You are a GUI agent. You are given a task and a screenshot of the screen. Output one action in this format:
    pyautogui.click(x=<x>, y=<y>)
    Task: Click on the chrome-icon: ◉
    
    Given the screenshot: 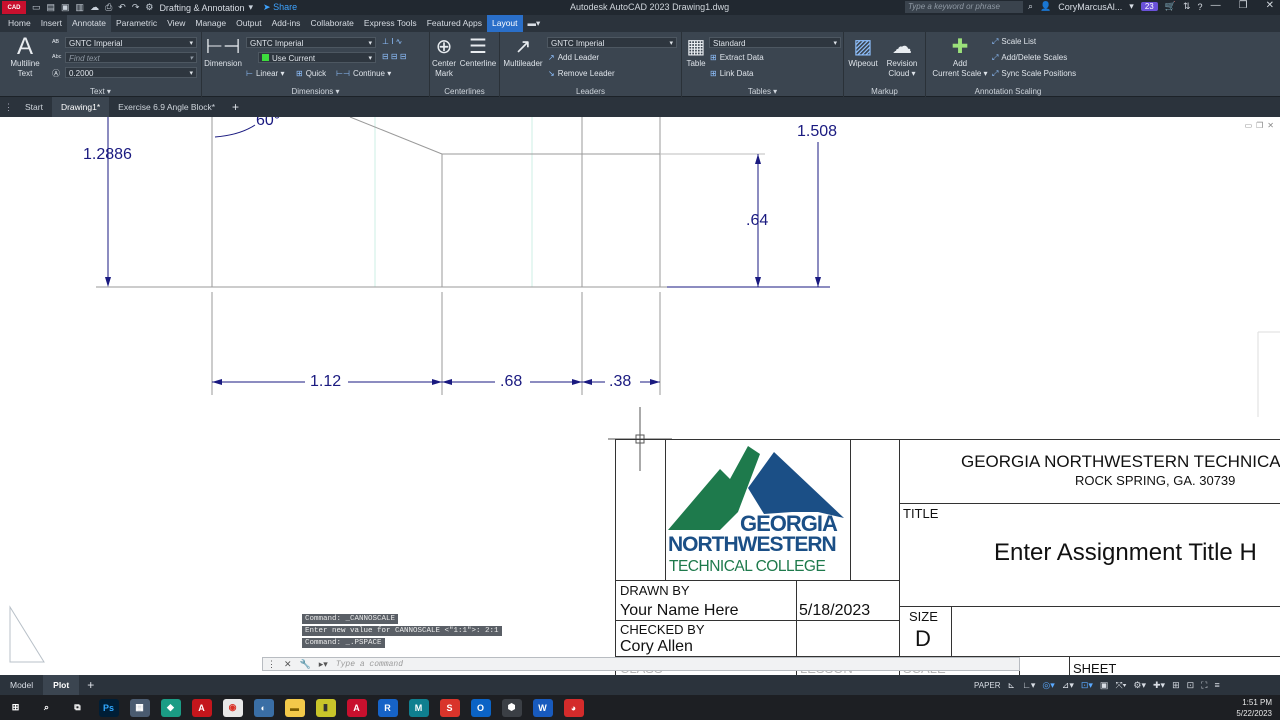 What is the action you would take?
    pyautogui.click(x=232, y=707)
    